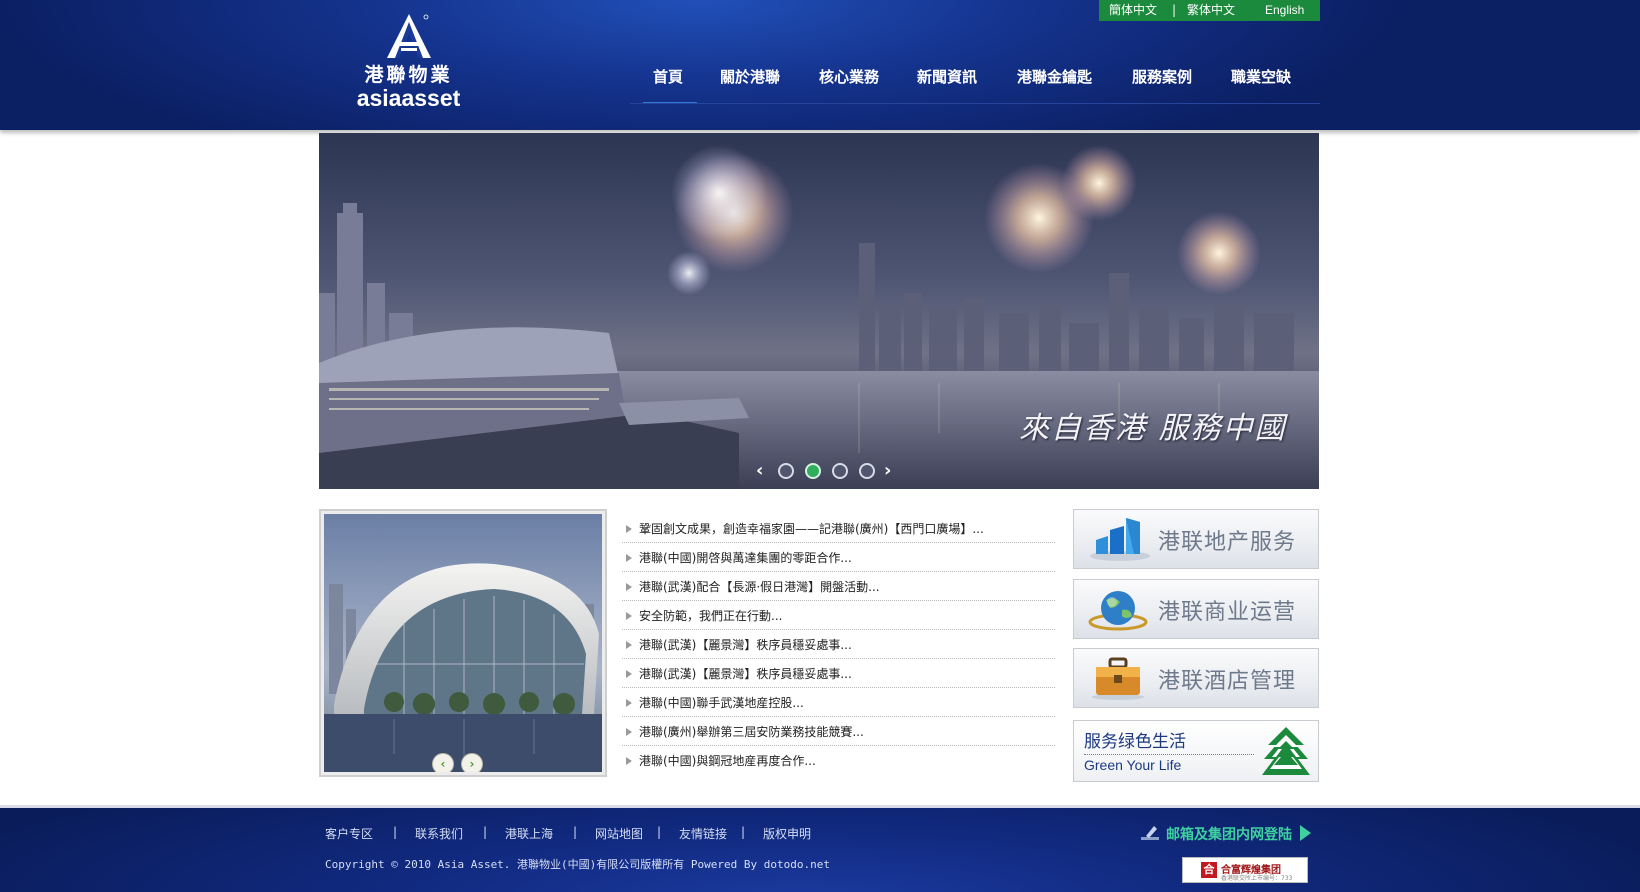 The width and height of the screenshot is (1640, 892). I want to click on banner-next-arrow: ›, so click(887, 470).